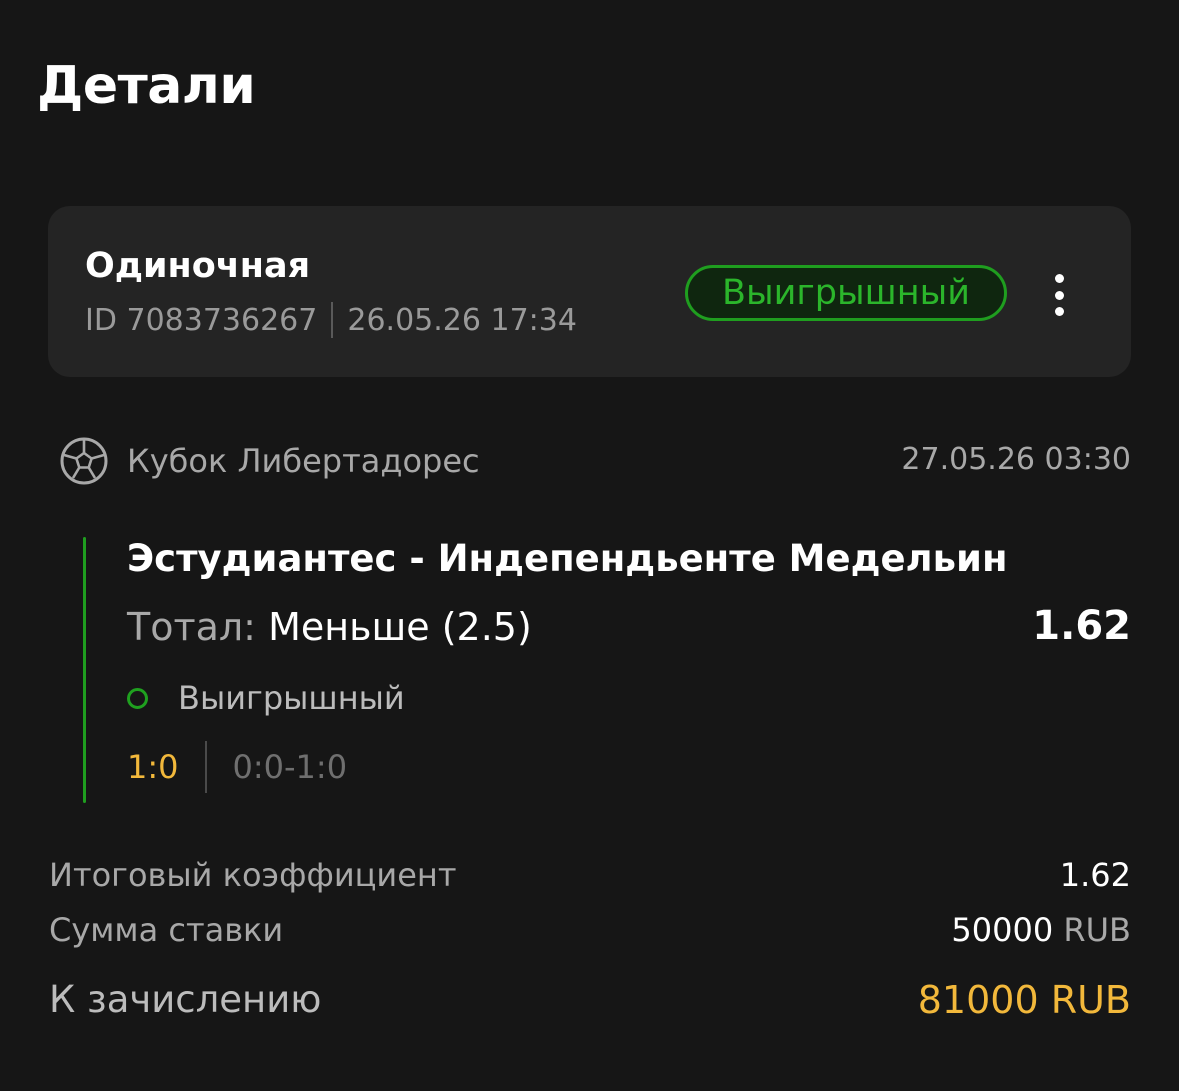 The image size is (1179, 1091). Describe the element at coordinates (1097, 930) in the screenshot. I see `stake-currency: RUB` at that location.